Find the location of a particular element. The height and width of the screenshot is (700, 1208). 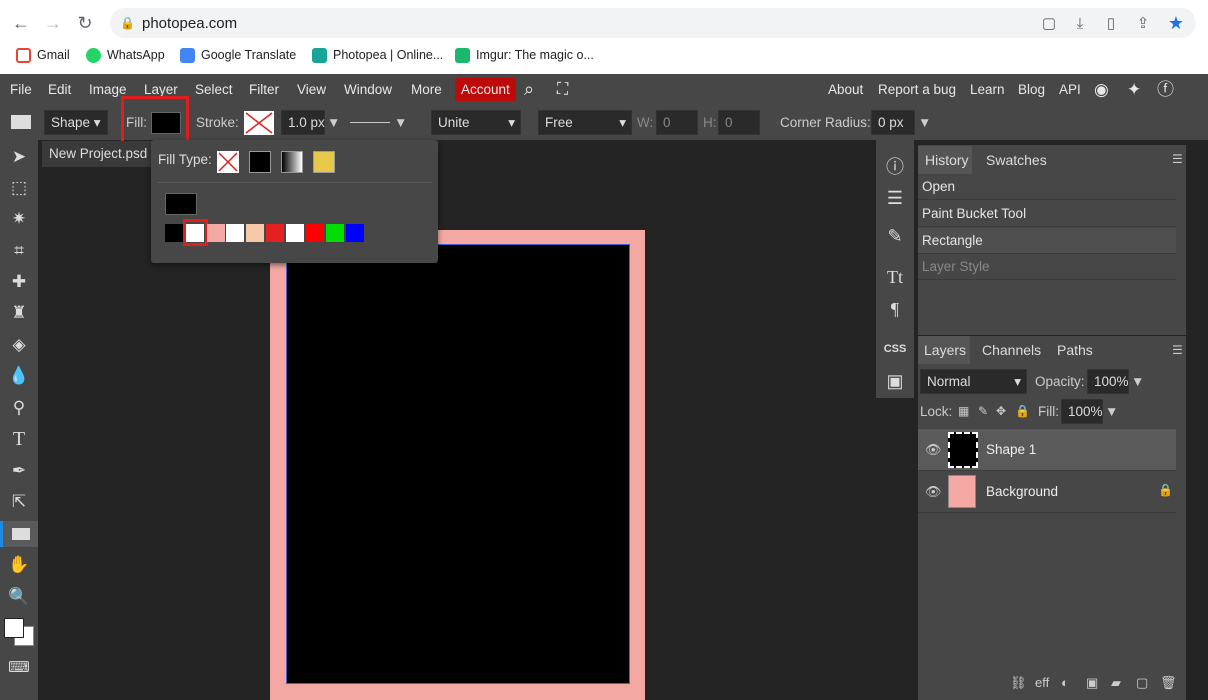

css-icon: CSS is located at coordinates (895, 349).